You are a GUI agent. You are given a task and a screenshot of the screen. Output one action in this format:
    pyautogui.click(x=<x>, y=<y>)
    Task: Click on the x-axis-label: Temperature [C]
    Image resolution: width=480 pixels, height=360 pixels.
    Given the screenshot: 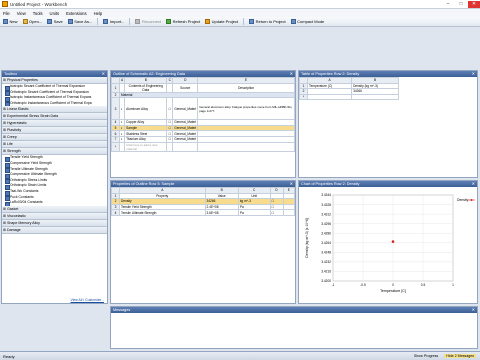 What is the action you would take?
    pyautogui.click(x=393, y=291)
    